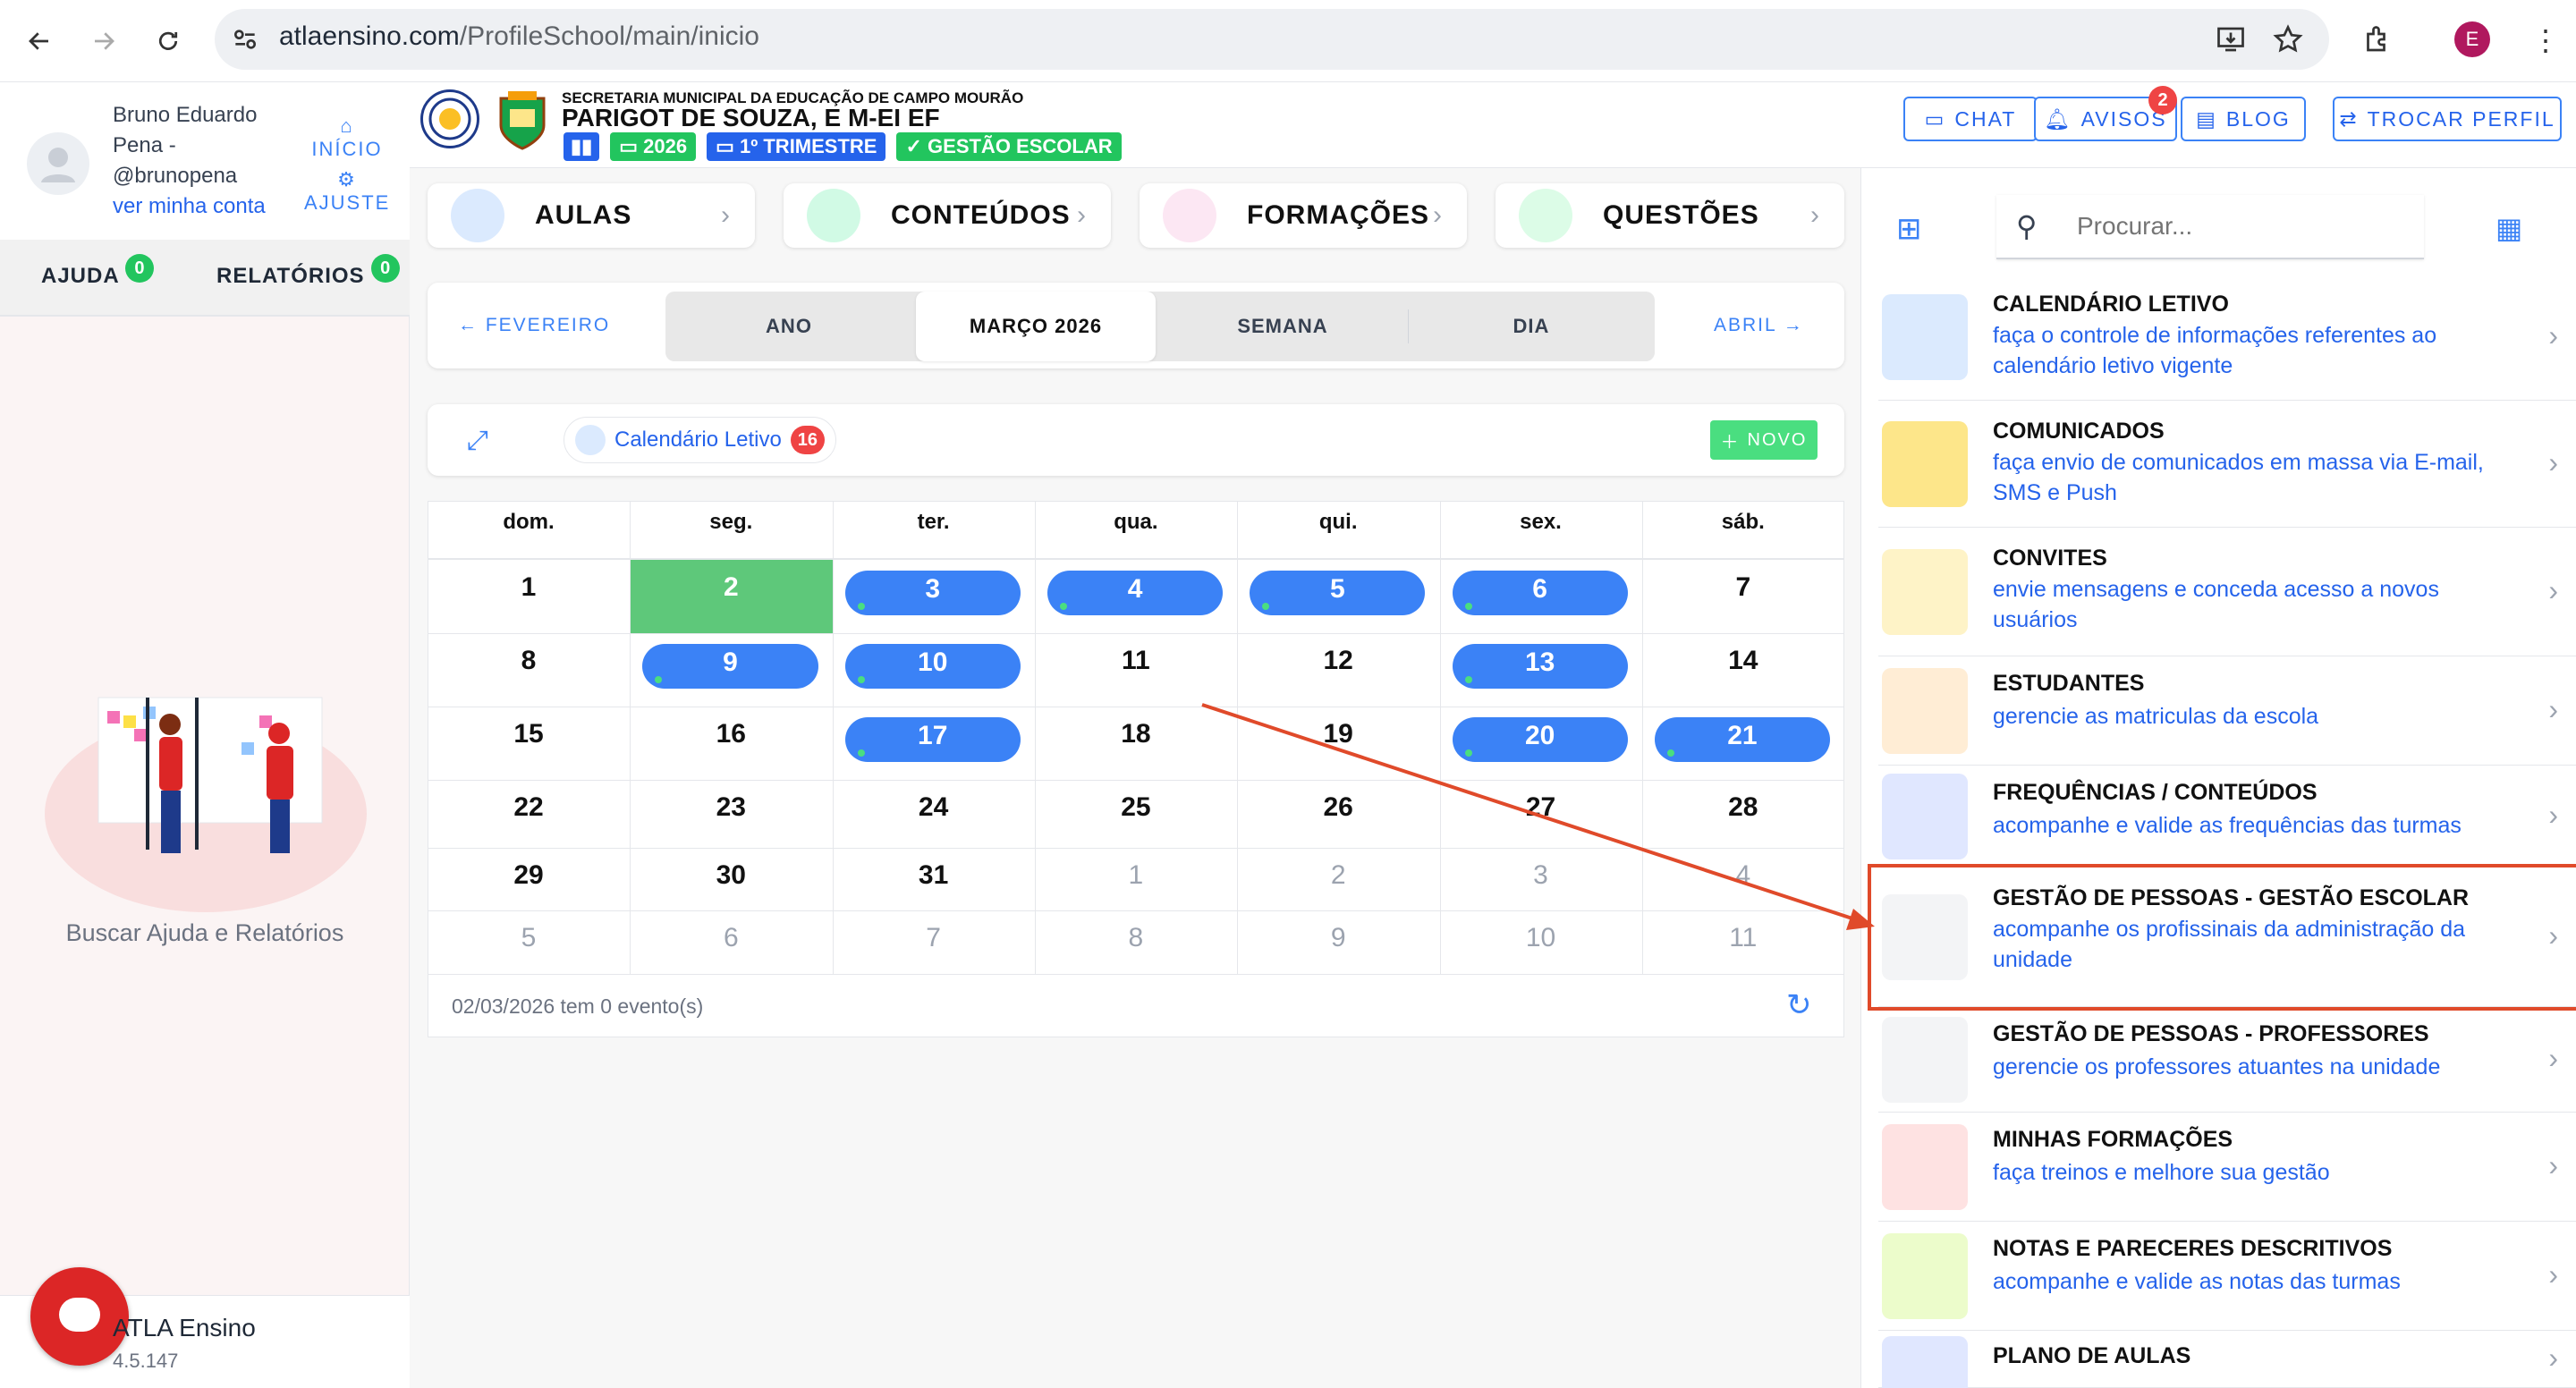 The image size is (2576, 1388). I want to click on chevron-right-icon: ›, so click(1081, 215).